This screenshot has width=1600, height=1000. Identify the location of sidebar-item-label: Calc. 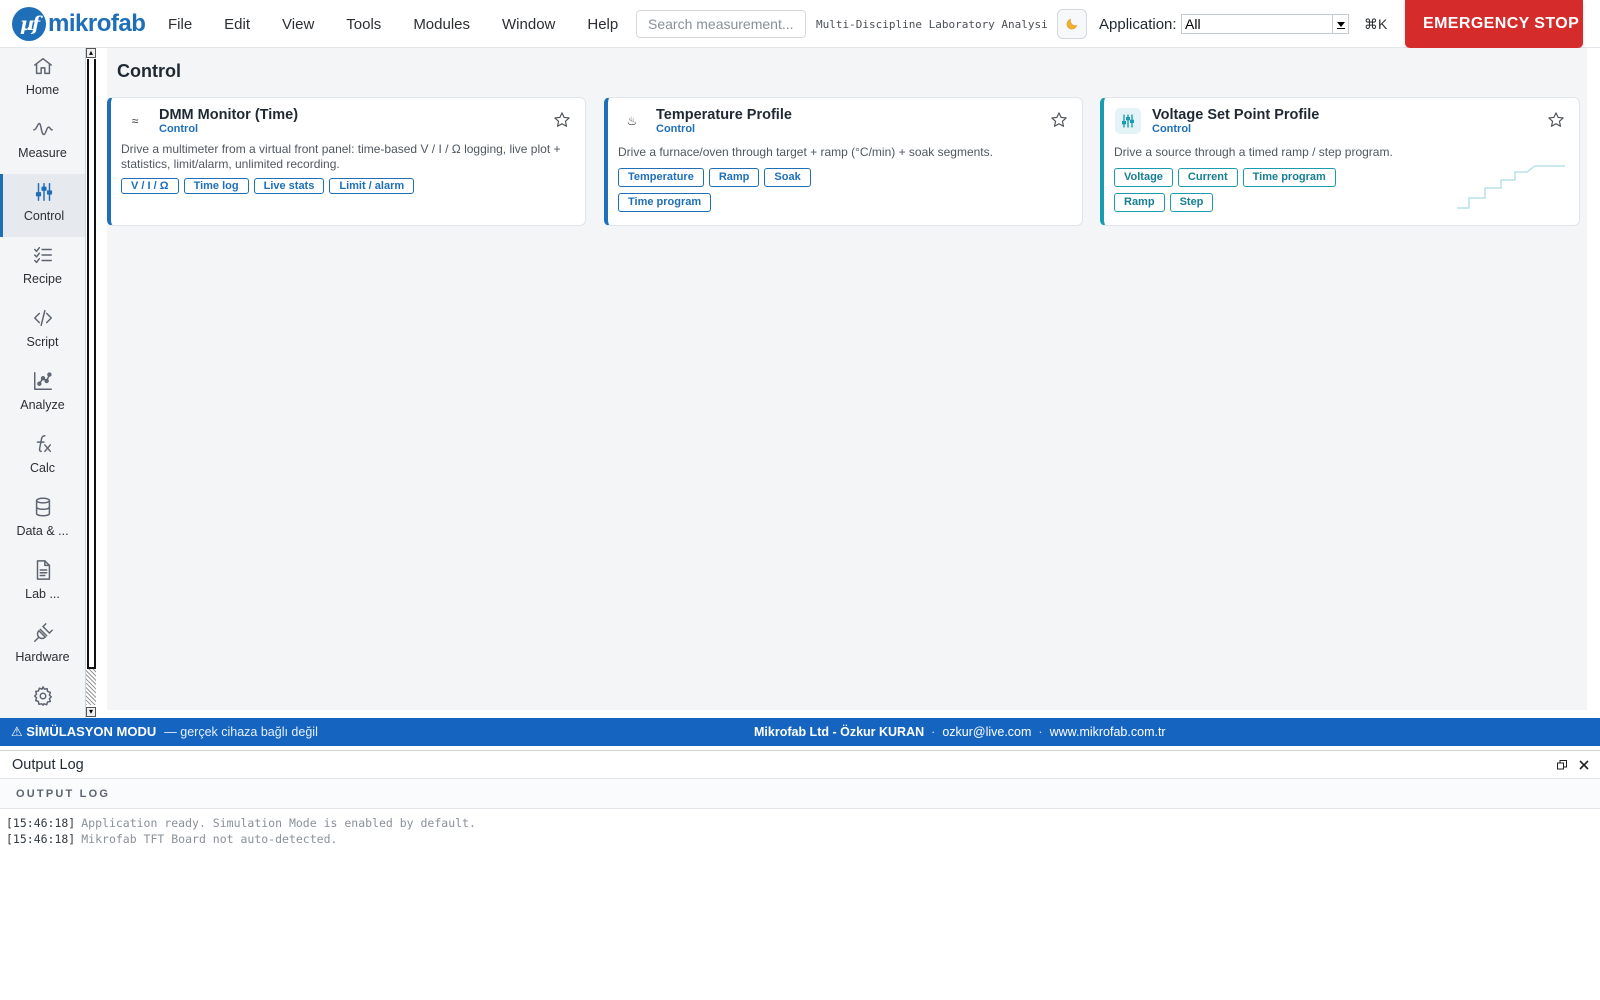
(42, 468).